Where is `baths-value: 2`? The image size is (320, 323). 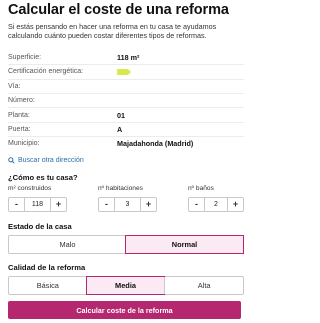
baths-value: 2 is located at coordinates (216, 204).